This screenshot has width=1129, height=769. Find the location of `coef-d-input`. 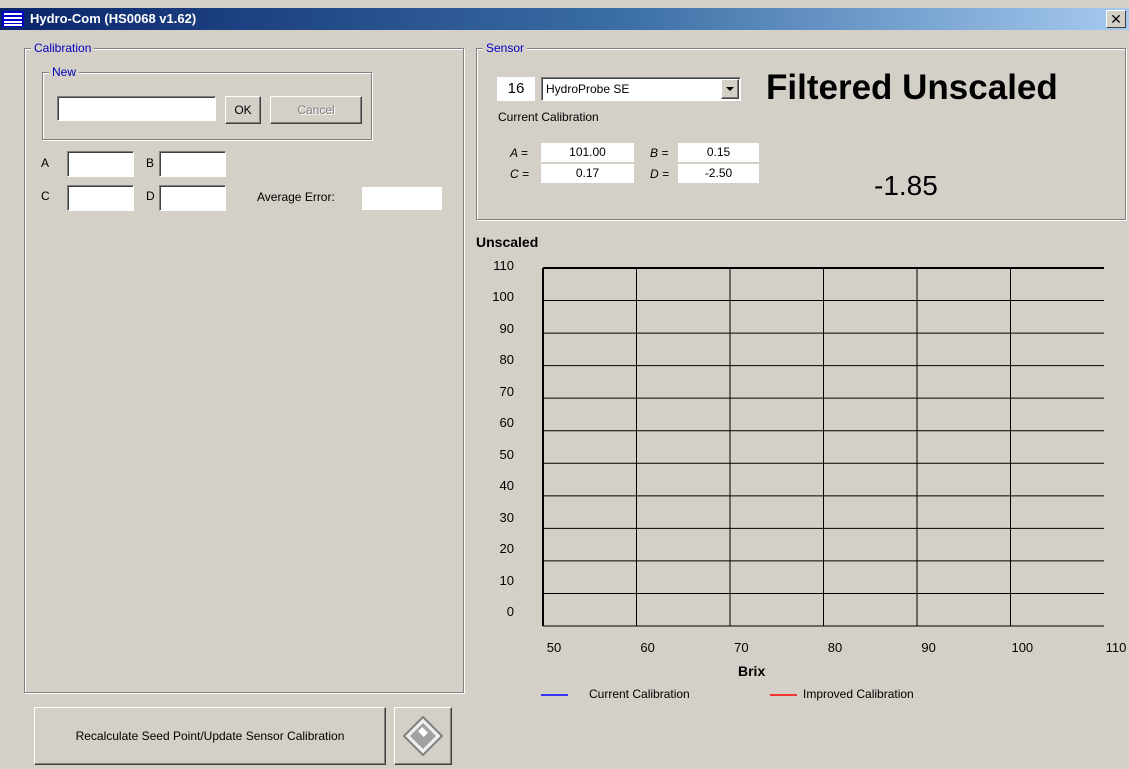

coef-d-input is located at coordinates (192, 198).